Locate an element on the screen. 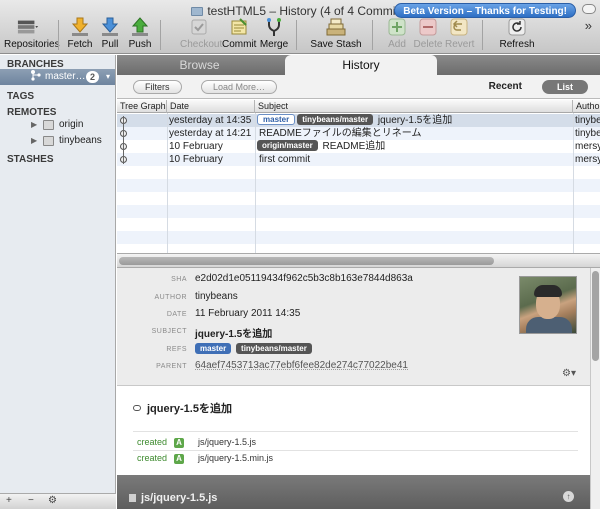 This screenshot has width=600, height=509. commit-button: Commit is located at coordinates (239, 35).